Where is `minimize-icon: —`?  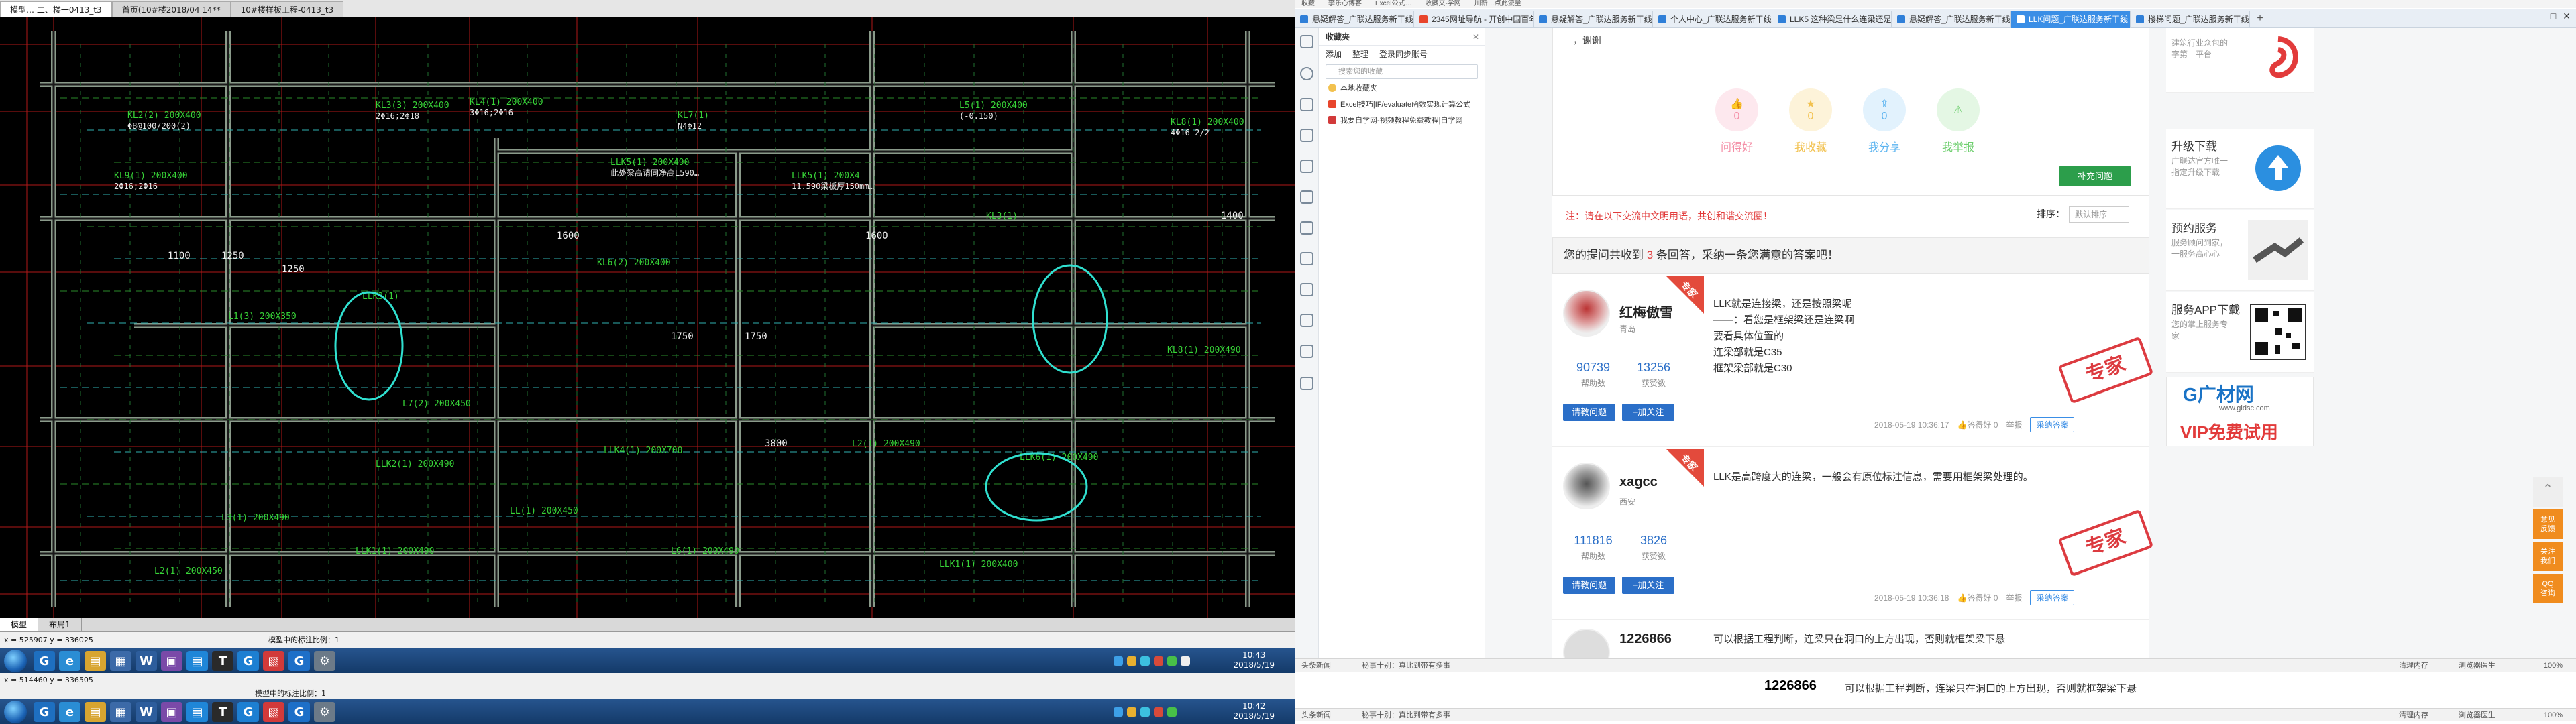
minimize-icon: — is located at coordinates (2539, 16).